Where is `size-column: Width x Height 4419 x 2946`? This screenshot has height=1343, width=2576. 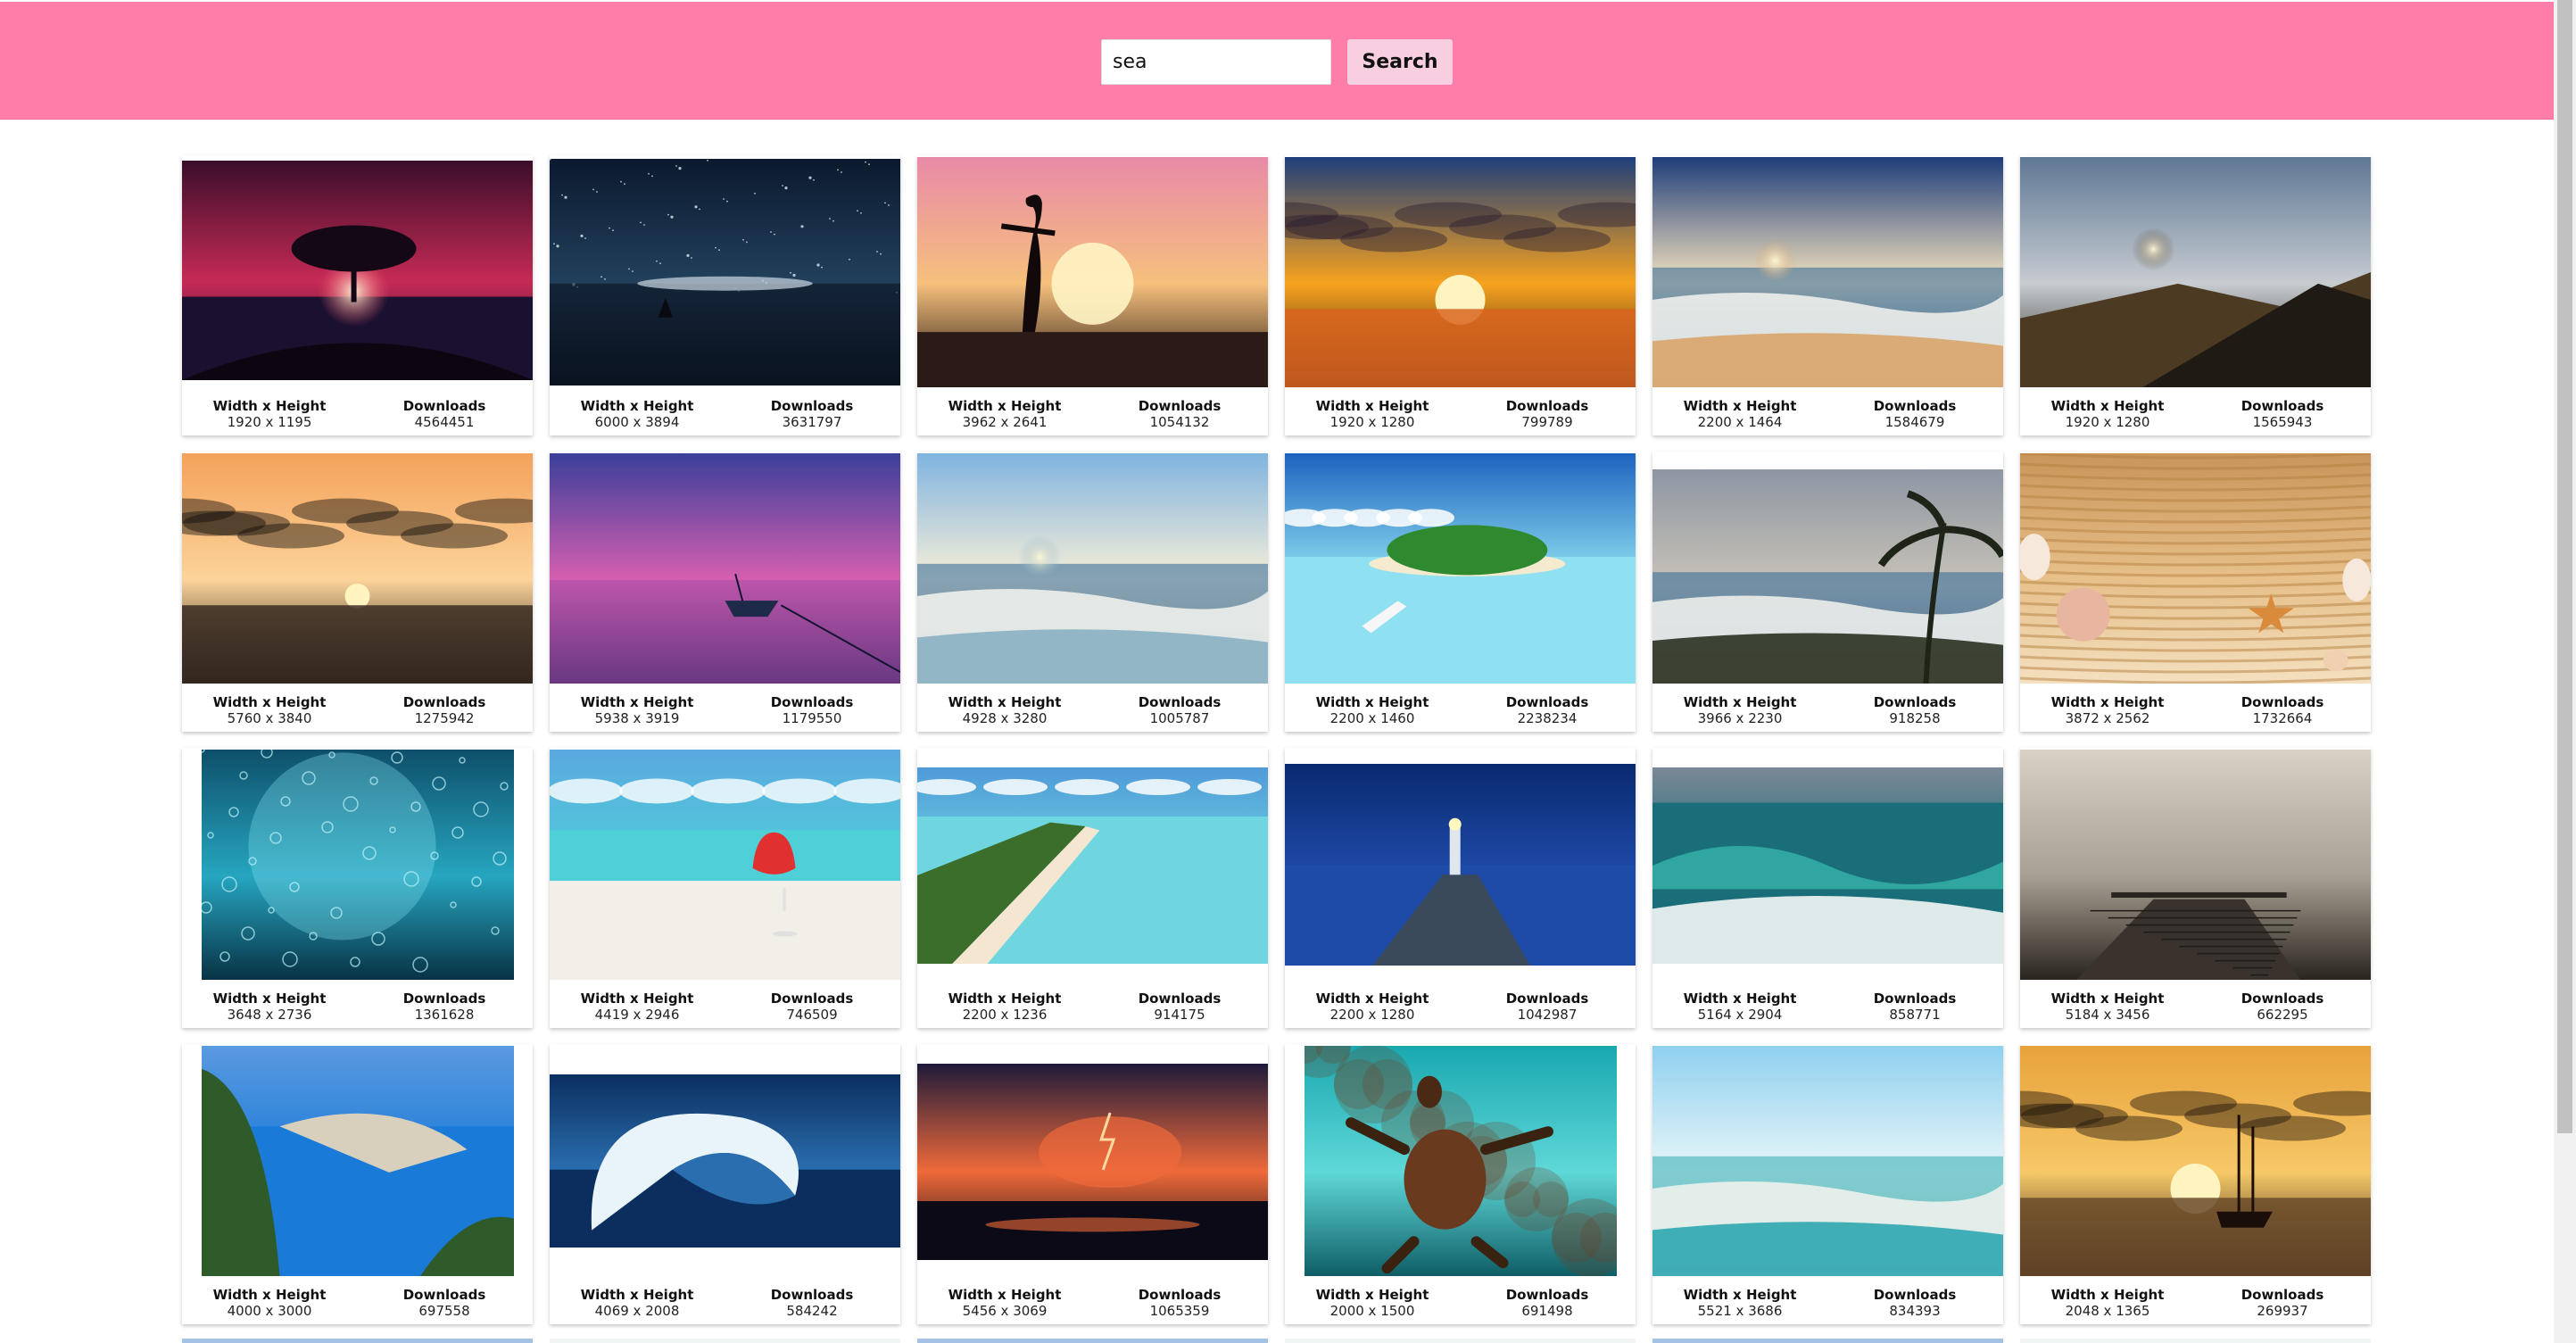 size-column: Width x Height 4419 x 2946 is located at coordinates (637, 1007).